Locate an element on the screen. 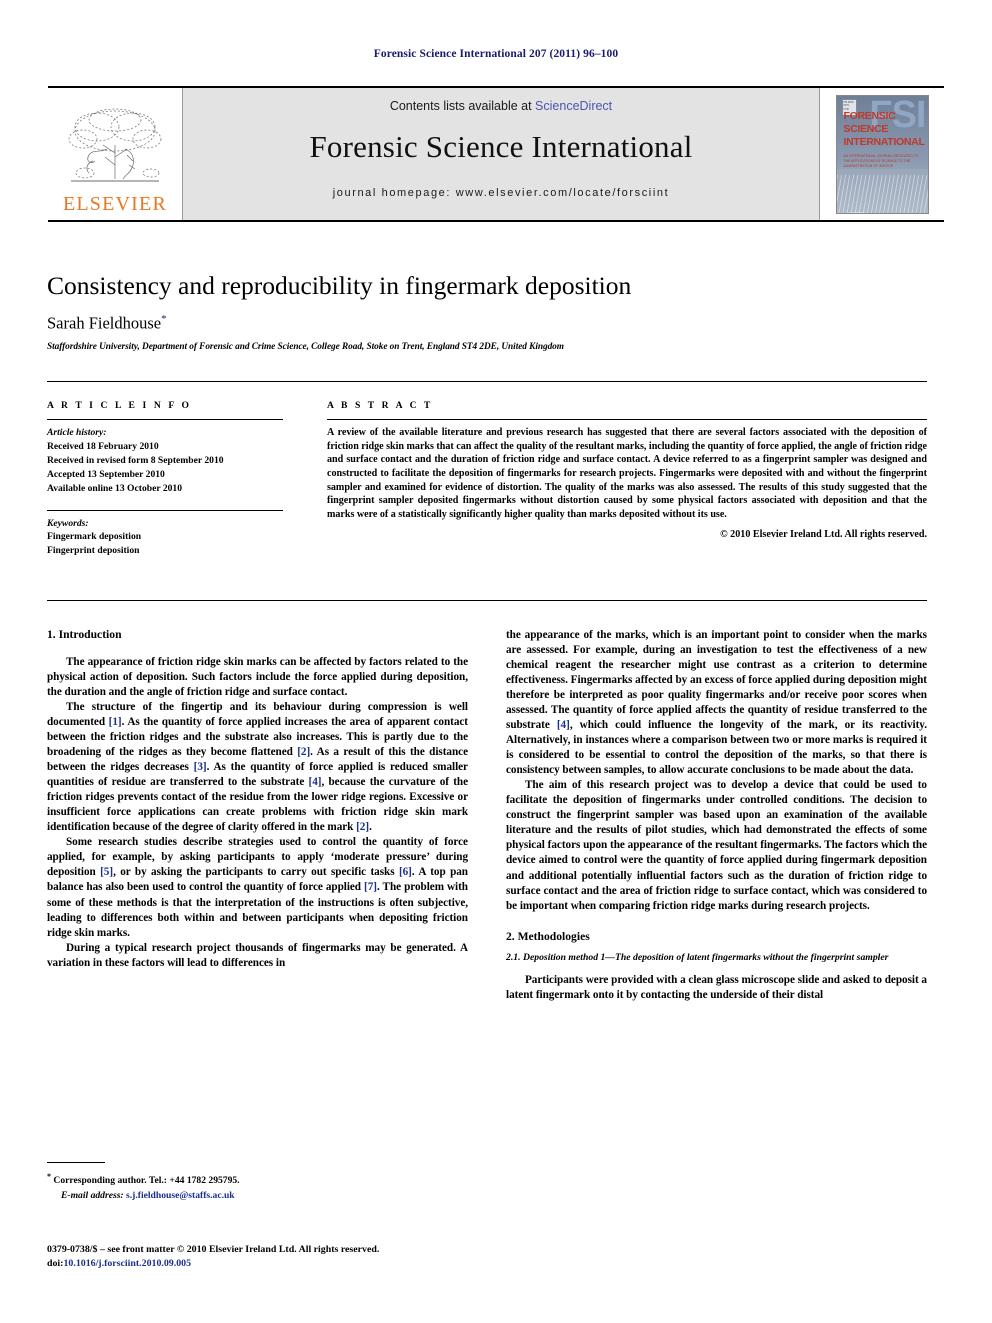 Image resolution: width=992 pixels, height=1323 pixels. reference-link: [5] is located at coordinates (106, 872).